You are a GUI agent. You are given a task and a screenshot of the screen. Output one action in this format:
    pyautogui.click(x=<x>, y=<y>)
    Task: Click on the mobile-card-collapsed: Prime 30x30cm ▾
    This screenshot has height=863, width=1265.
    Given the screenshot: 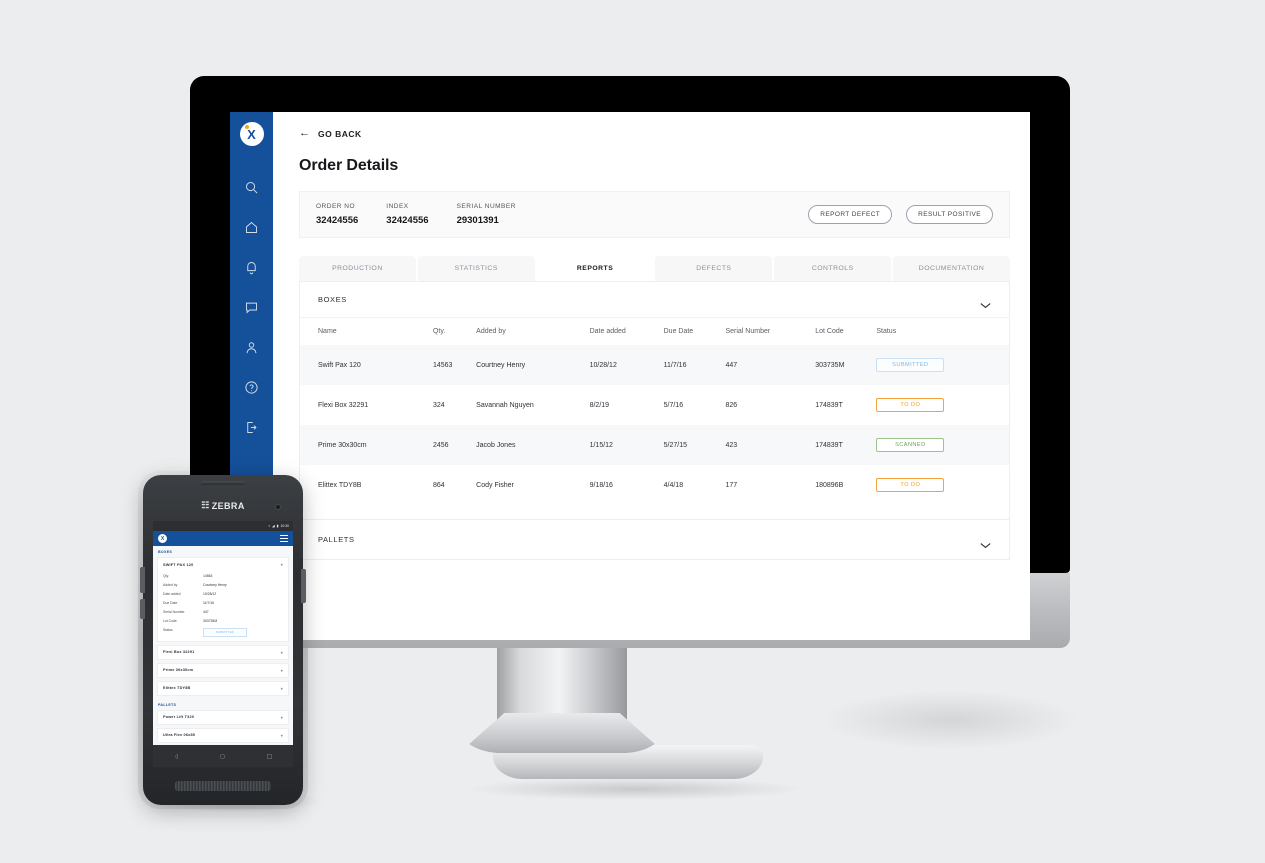 What is the action you would take?
    pyautogui.click(x=223, y=670)
    